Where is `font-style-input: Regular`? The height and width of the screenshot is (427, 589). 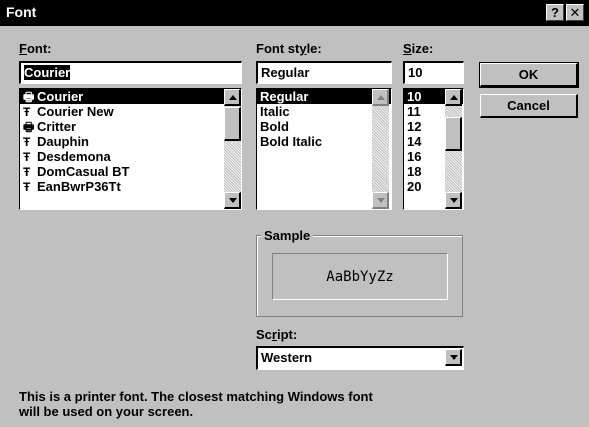 font-style-input: Regular is located at coordinates (324, 72).